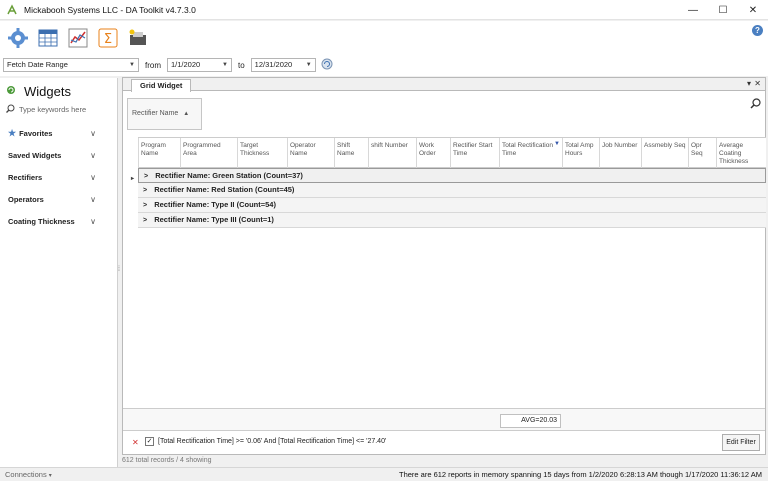  I want to click on column-header-label: Total Rectification Time, so click(527, 149).